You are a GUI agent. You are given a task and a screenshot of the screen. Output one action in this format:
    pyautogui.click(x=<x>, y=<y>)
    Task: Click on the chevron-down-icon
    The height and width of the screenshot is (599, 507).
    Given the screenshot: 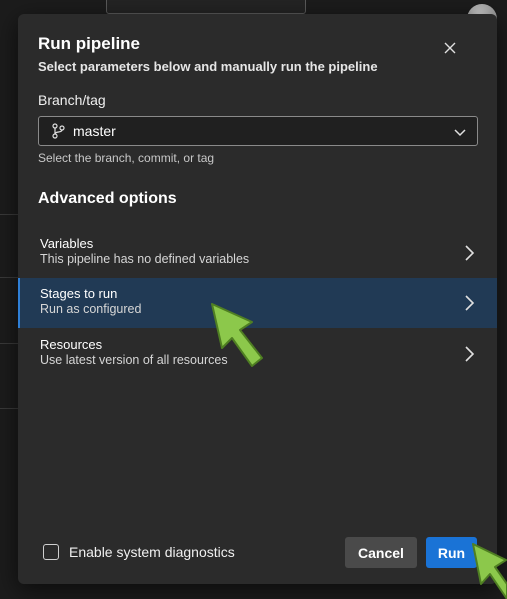 What is the action you would take?
    pyautogui.click(x=460, y=132)
    